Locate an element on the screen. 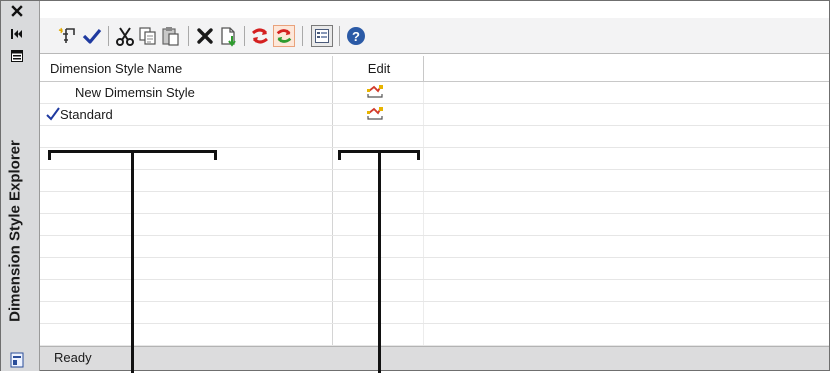  status-bar: Ready is located at coordinates (434, 358).